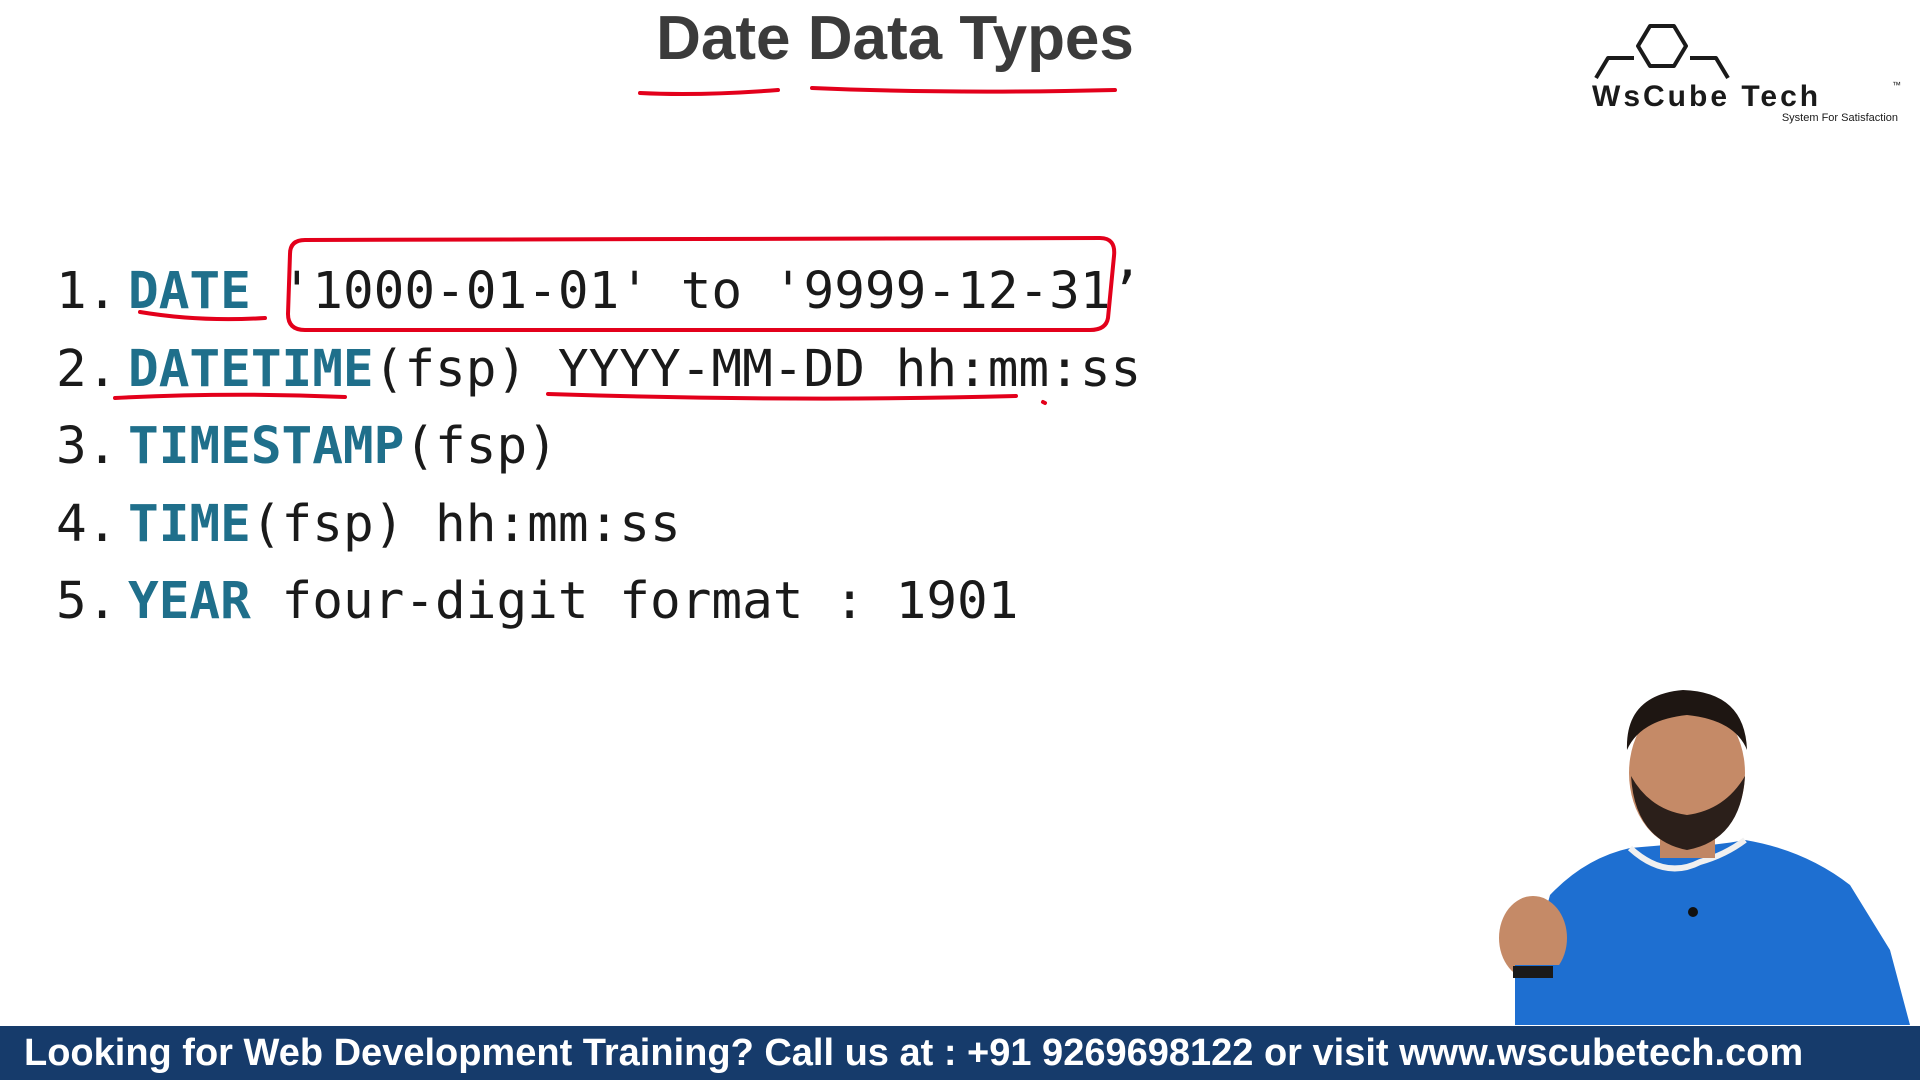  What do you see at coordinates (1533, 972) in the screenshot?
I see `wrist-watch` at bounding box center [1533, 972].